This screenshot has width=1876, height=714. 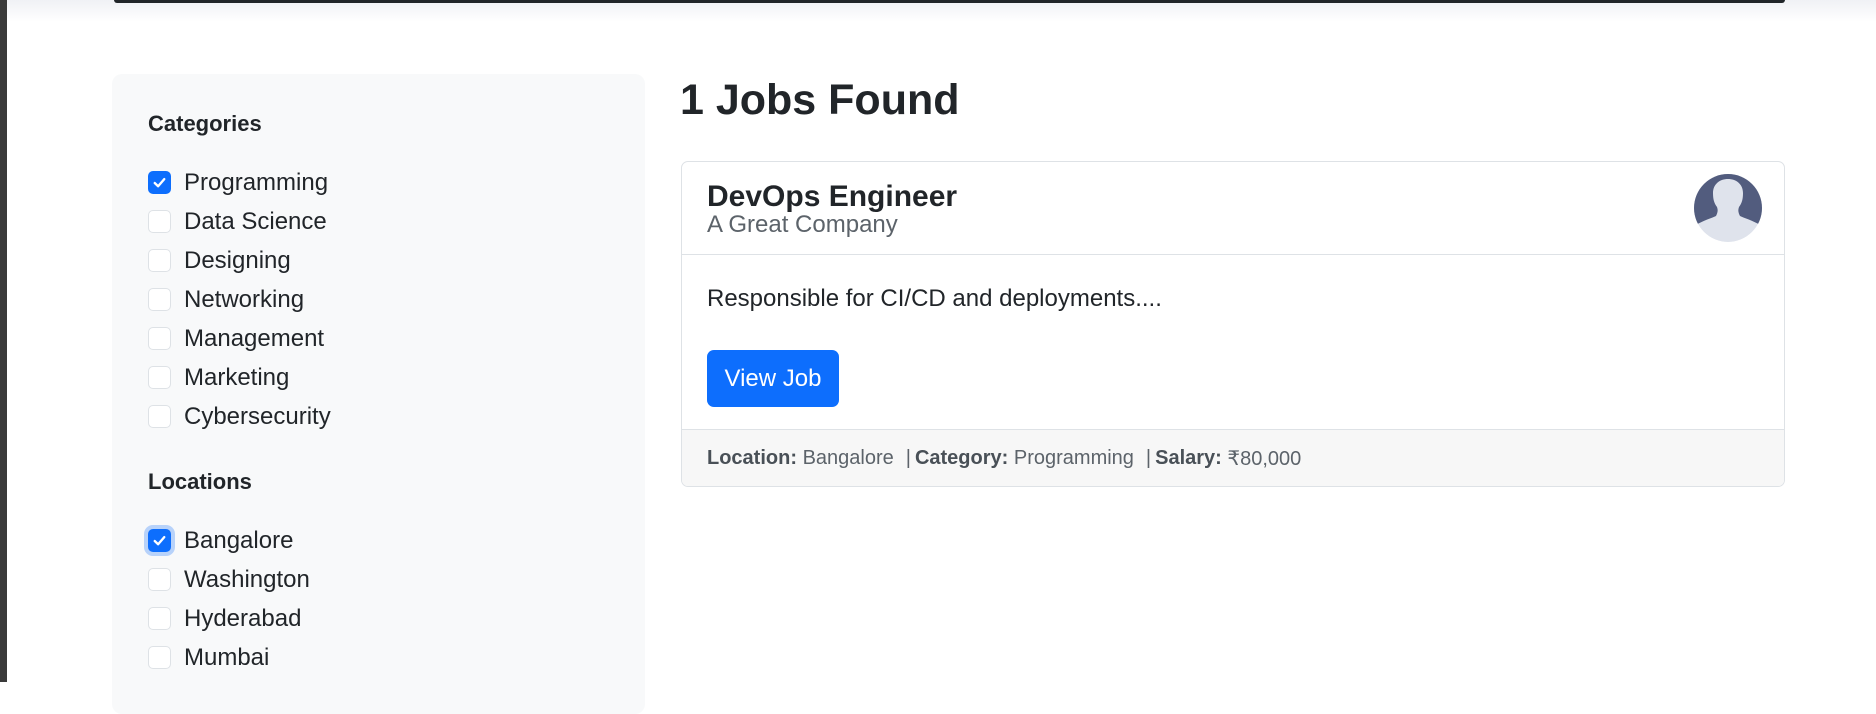 I want to click on company-name: A Great Company, so click(x=802, y=224).